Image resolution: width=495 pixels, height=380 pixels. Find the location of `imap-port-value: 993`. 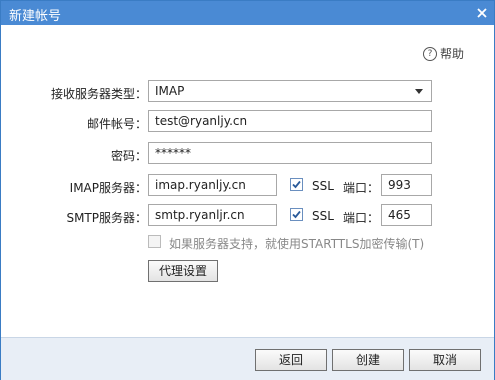

imap-port-value: 993 is located at coordinates (399, 185).